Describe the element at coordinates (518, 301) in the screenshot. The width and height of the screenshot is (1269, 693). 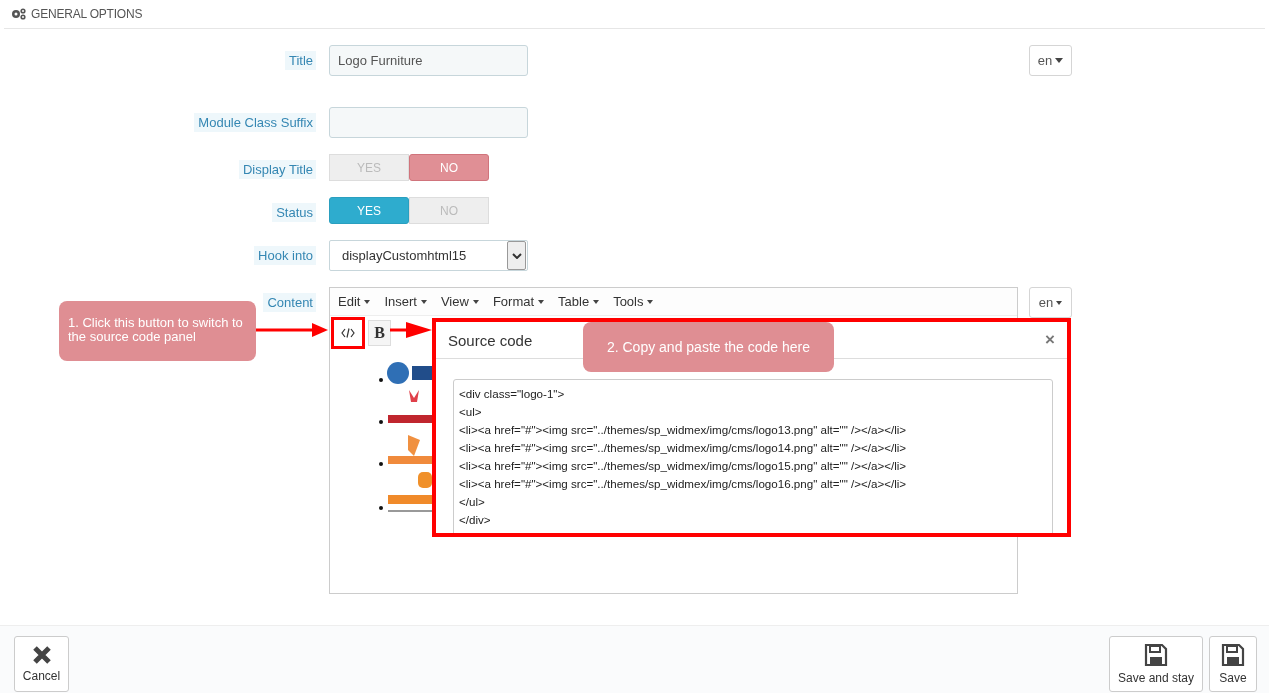
I see `menu-item: Format` at that location.